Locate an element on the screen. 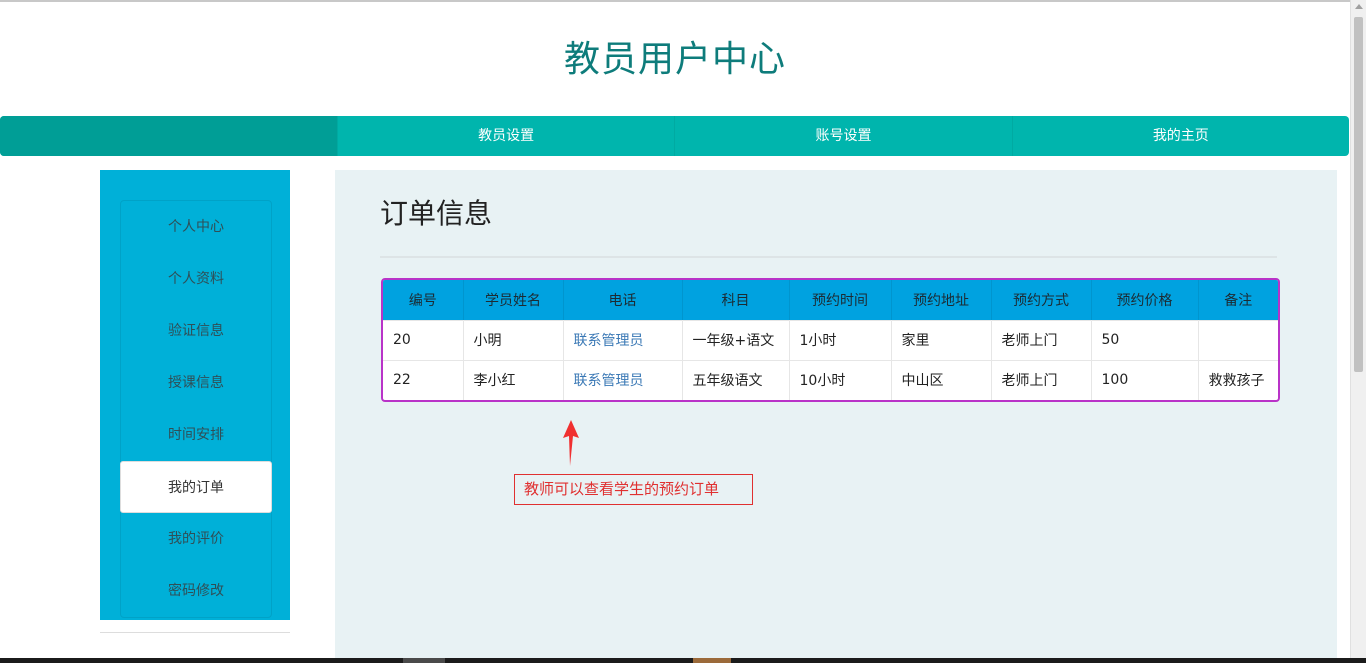 The height and width of the screenshot is (663, 1366). duration-cell: 1小时 is located at coordinates (839, 339).